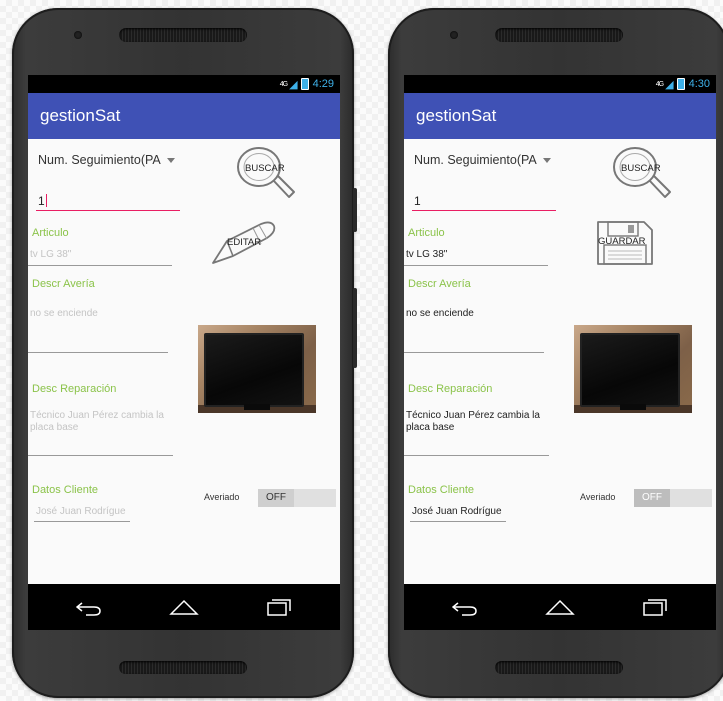 The image size is (723, 701). Describe the element at coordinates (560, 84) in the screenshot. I see `status-bar: 4G ◢ 4:30` at that location.